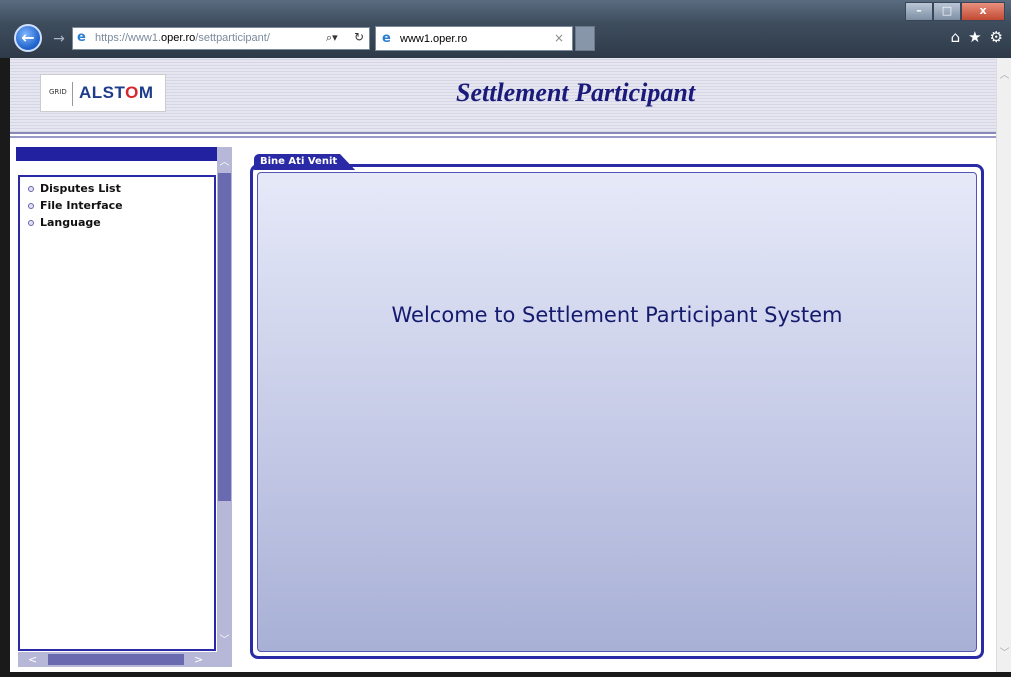 Image resolution: width=1011 pixels, height=677 pixels. I want to click on alstom-logo: GRID ALSTOM, so click(103, 93).